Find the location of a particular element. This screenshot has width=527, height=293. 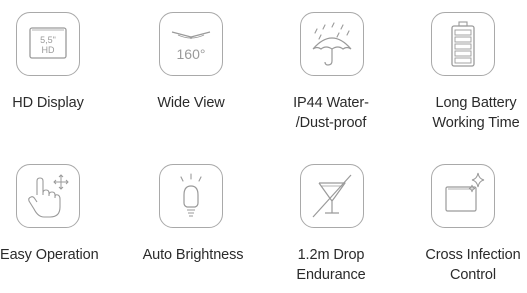

light-bulb-icon is located at coordinates (191, 196).